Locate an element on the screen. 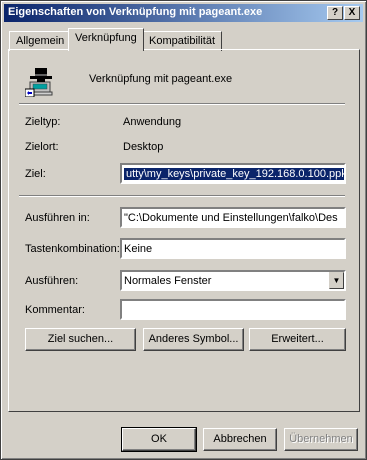 Image resolution: width=367 pixels, height=460 pixels. hotkey-input: Keine is located at coordinates (233, 248).